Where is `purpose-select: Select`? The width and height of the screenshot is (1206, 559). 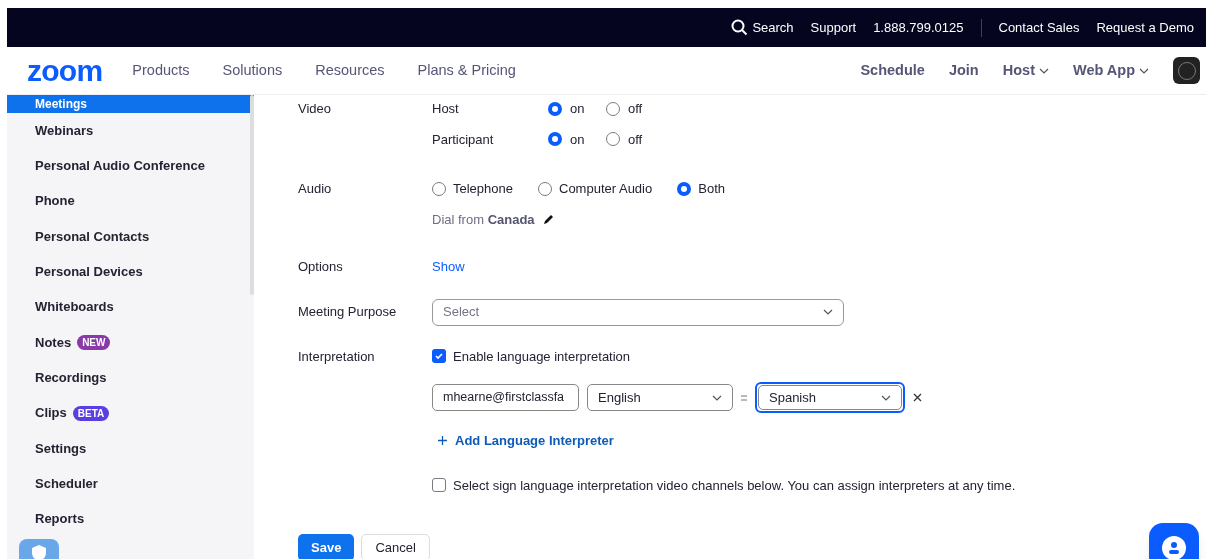
purpose-select: Select is located at coordinates (638, 312).